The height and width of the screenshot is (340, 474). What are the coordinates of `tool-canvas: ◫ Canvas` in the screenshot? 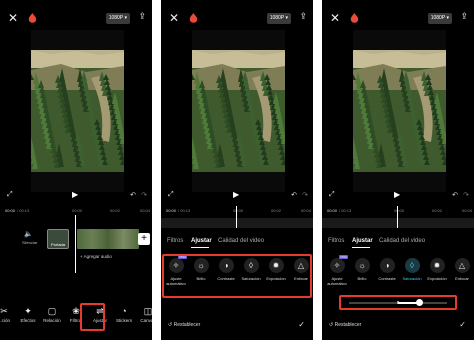 It's located at (144, 314).